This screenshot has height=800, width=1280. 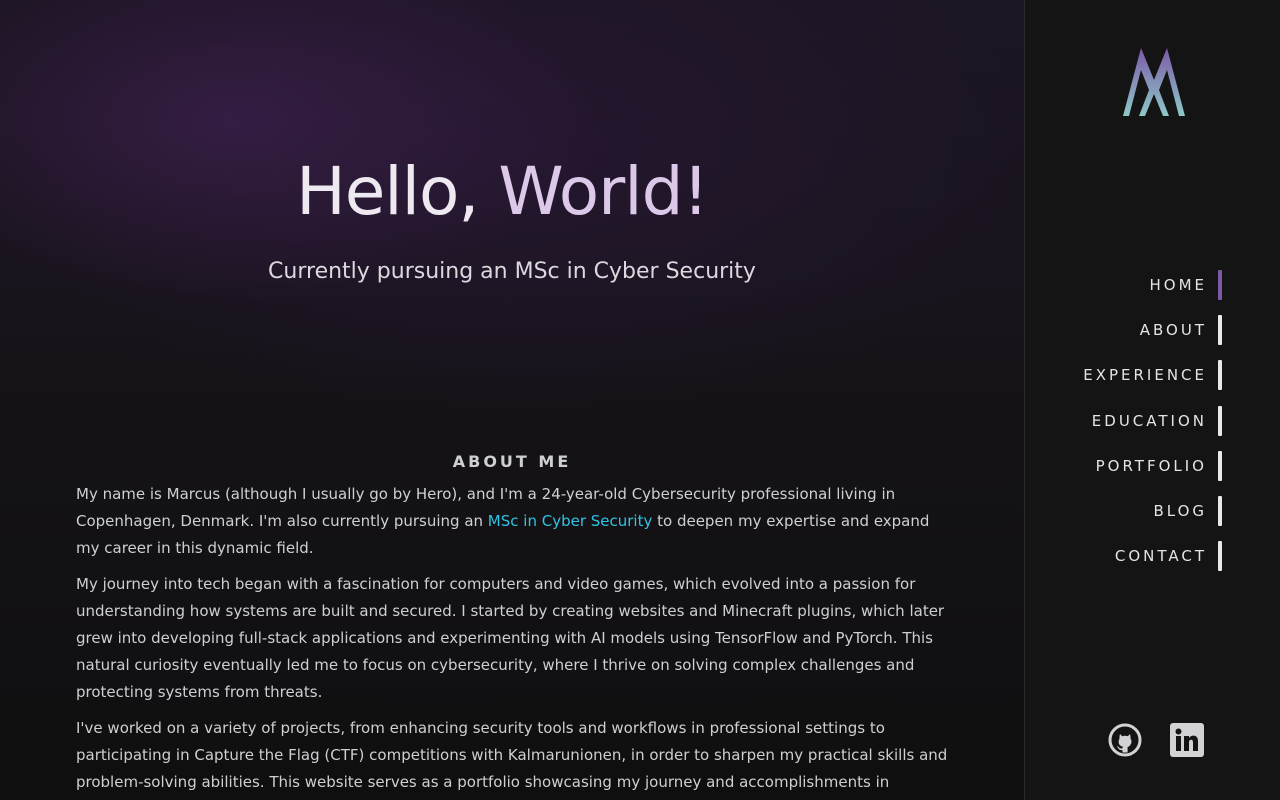 I want to click on msc-link: MSc in Cyber Security, so click(x=570, y=521).